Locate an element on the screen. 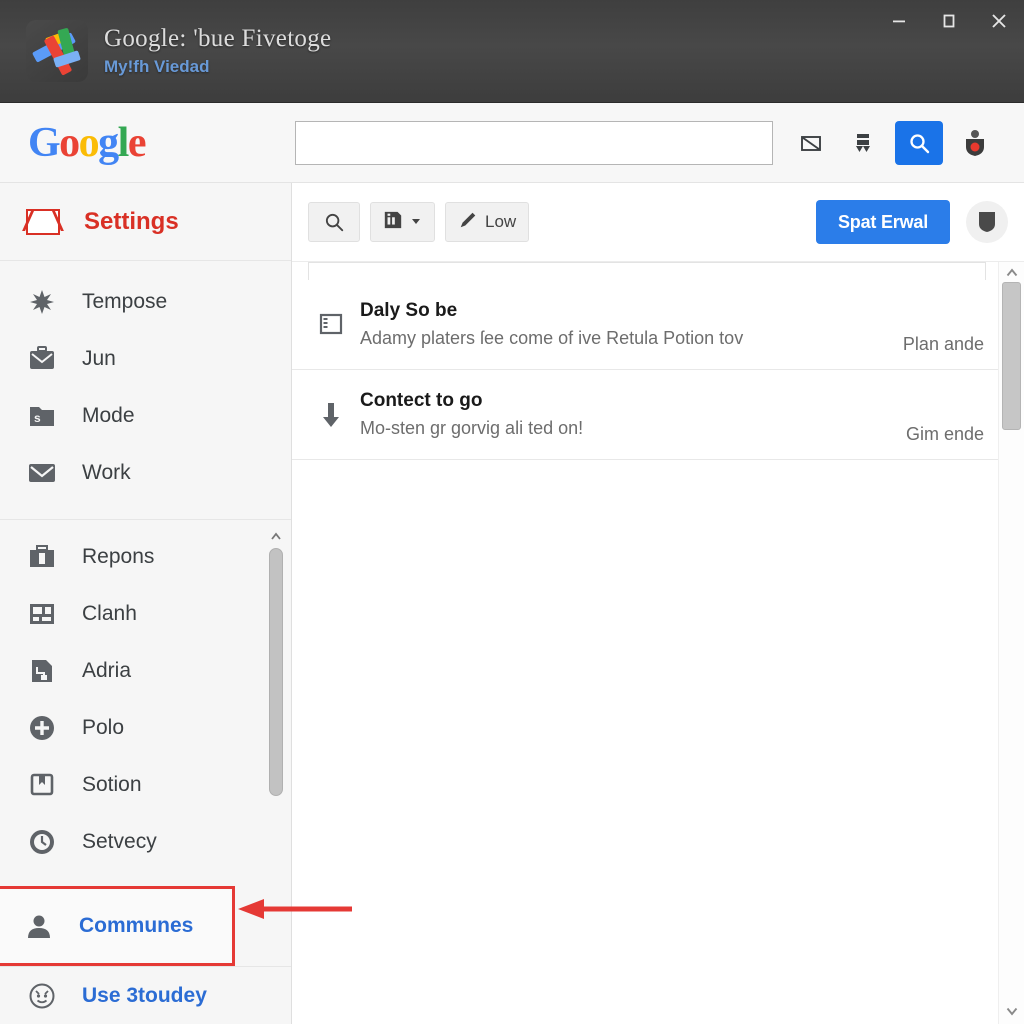  gmail-icon is located at coordinates (43, 221).